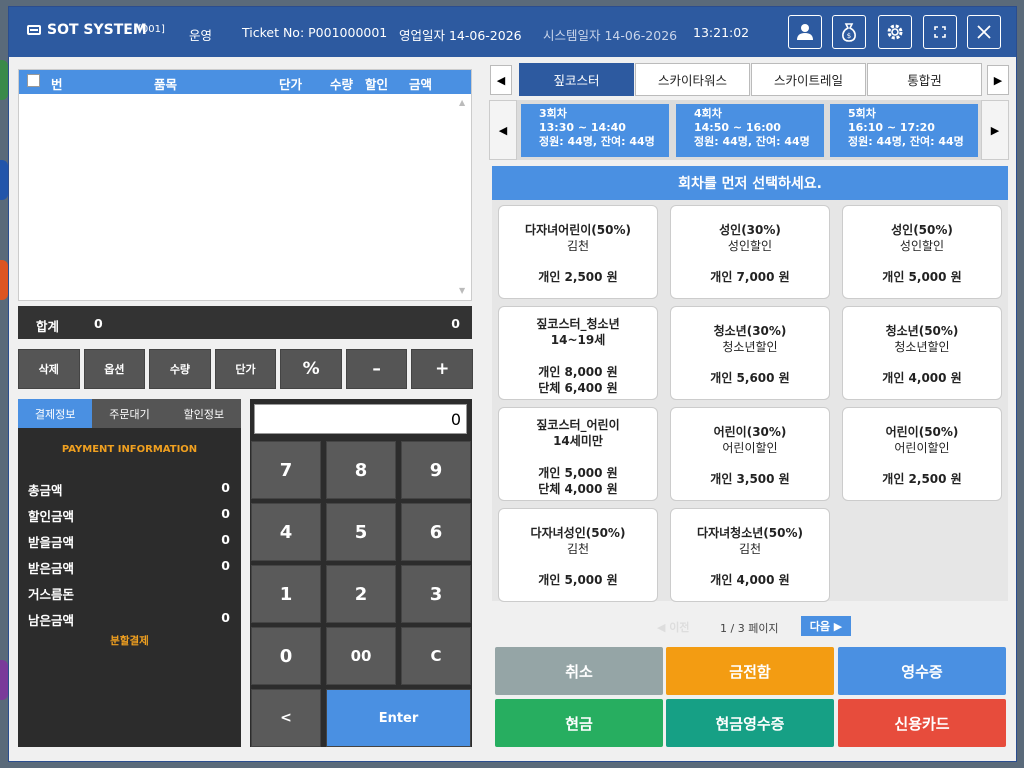  I want to click on money-bag-icon: $, so click(849, 32).